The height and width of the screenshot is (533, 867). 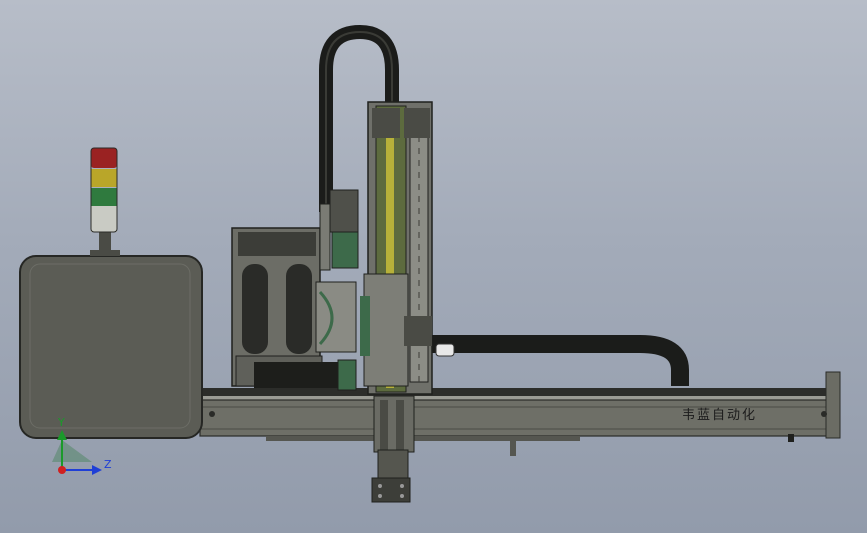 What do you see at coordinates (423, 438) in the screenshot?
I see `base-lower-plate` at bounding box center [423, 438].